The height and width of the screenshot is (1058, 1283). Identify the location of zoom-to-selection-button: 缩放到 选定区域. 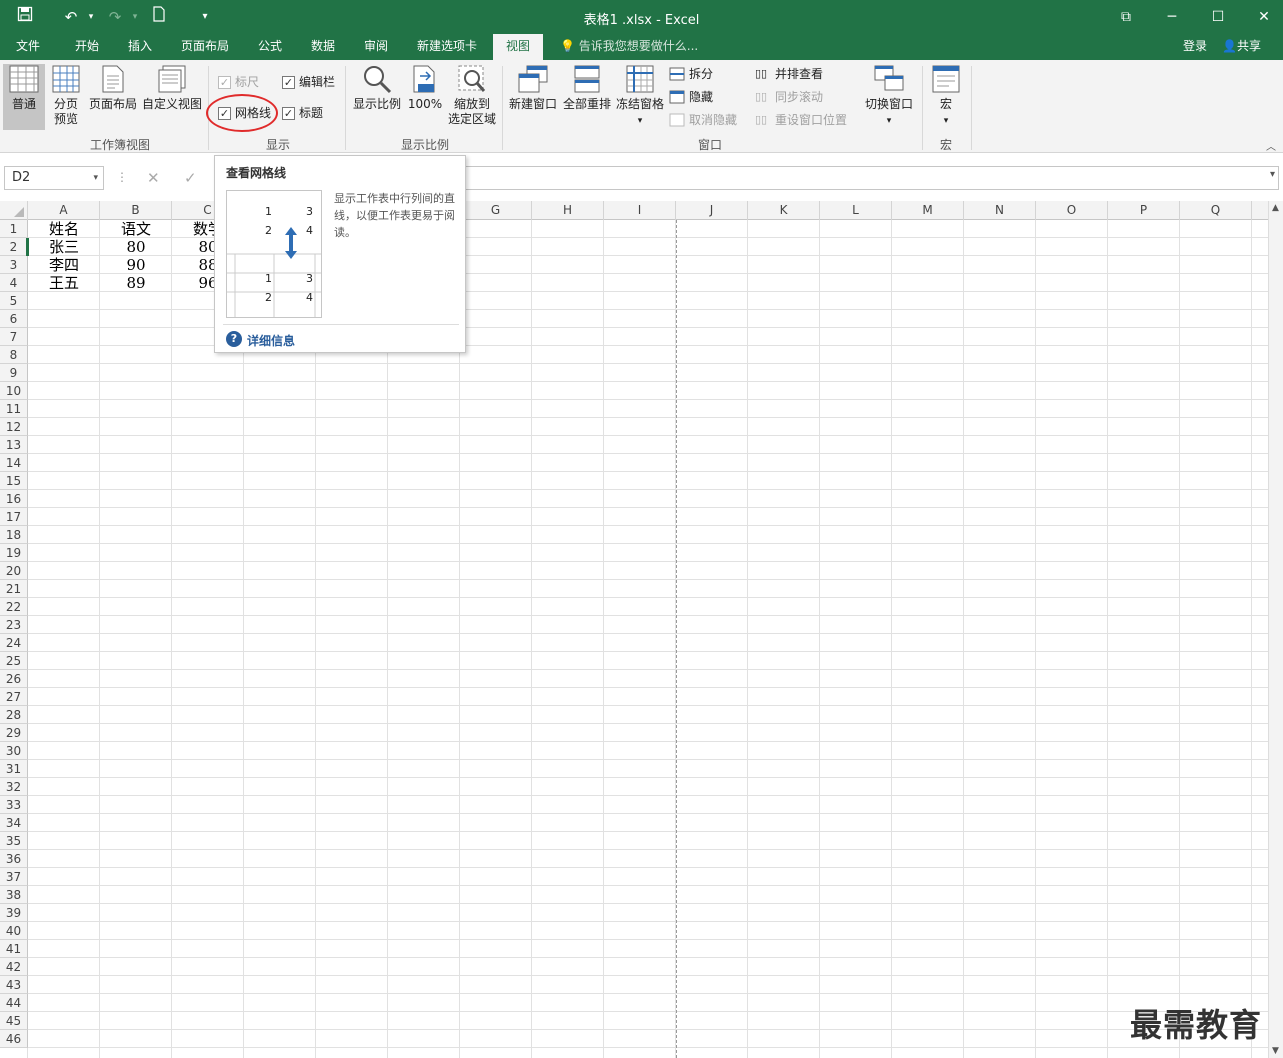
(472, 95).